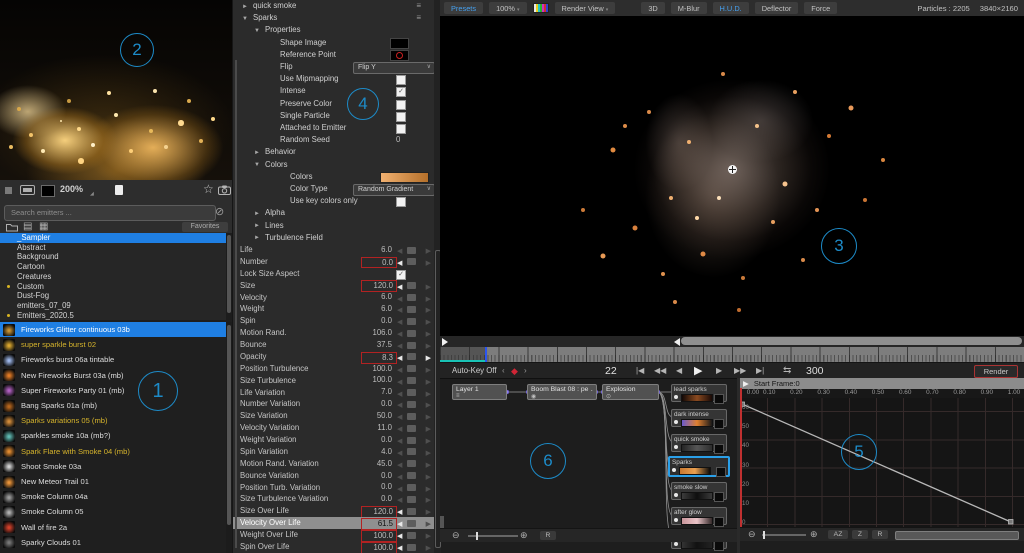  I want to click on step-back-icon: ◀, so click(679, 371).